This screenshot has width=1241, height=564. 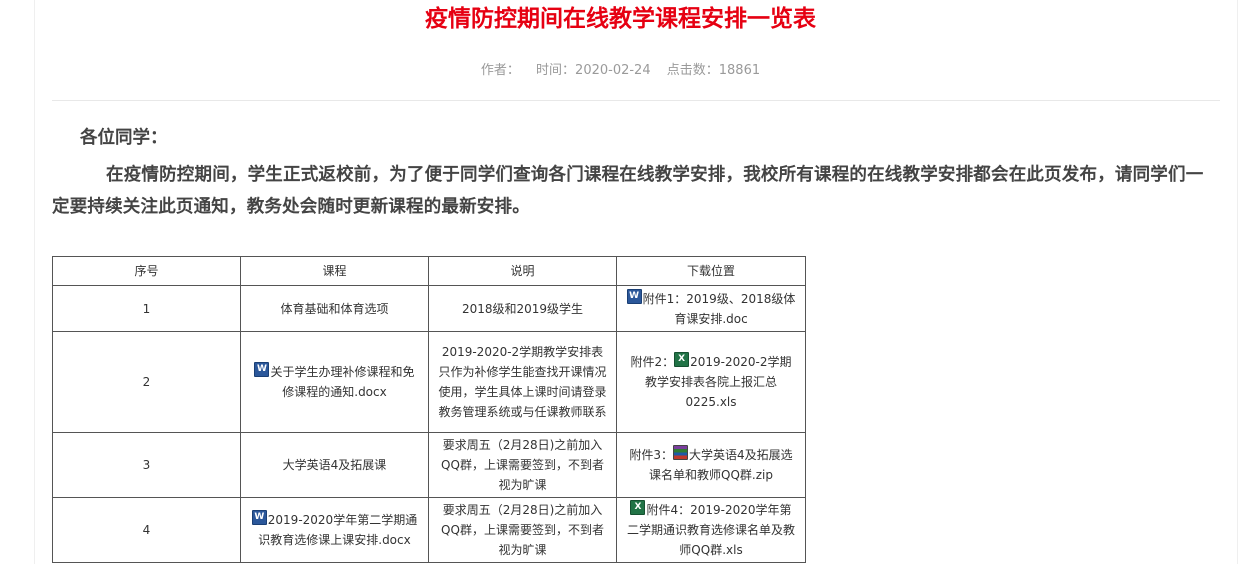 I want to click on course-cell: 关于学生办理补修课程和免修课程的通知.docx, so click(x=334, y=382).